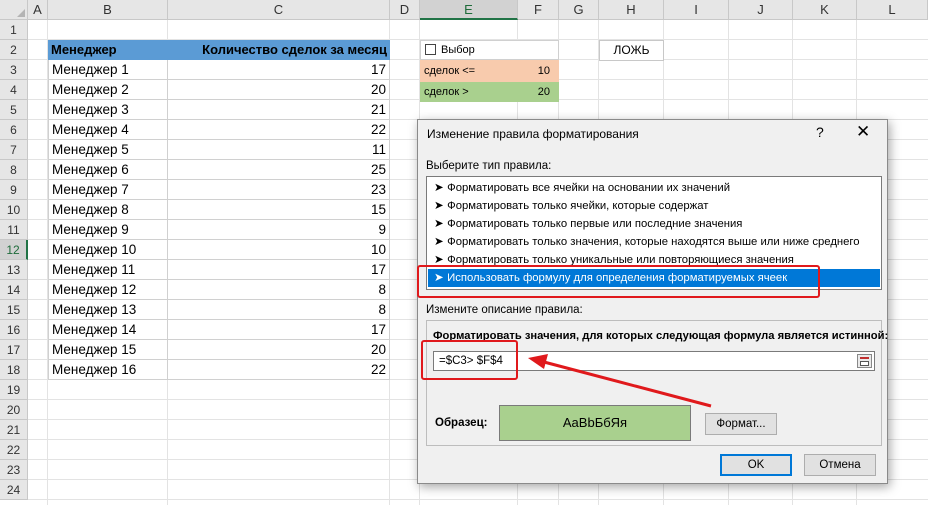  What do you see at coordinates (627, 384) in the screenshot?
I see `arrow-line` at bounding box center [627, 384].